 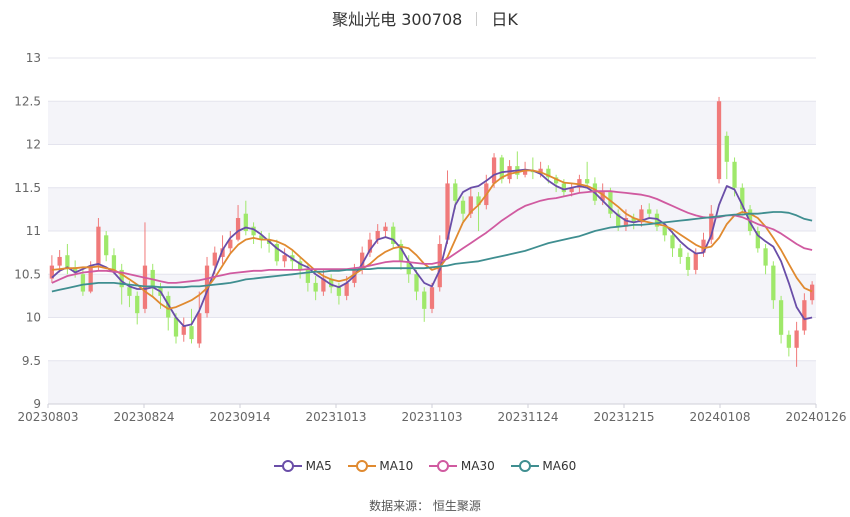 I want to click on y-tick-label: 12.5, so click(x=27, y=101).